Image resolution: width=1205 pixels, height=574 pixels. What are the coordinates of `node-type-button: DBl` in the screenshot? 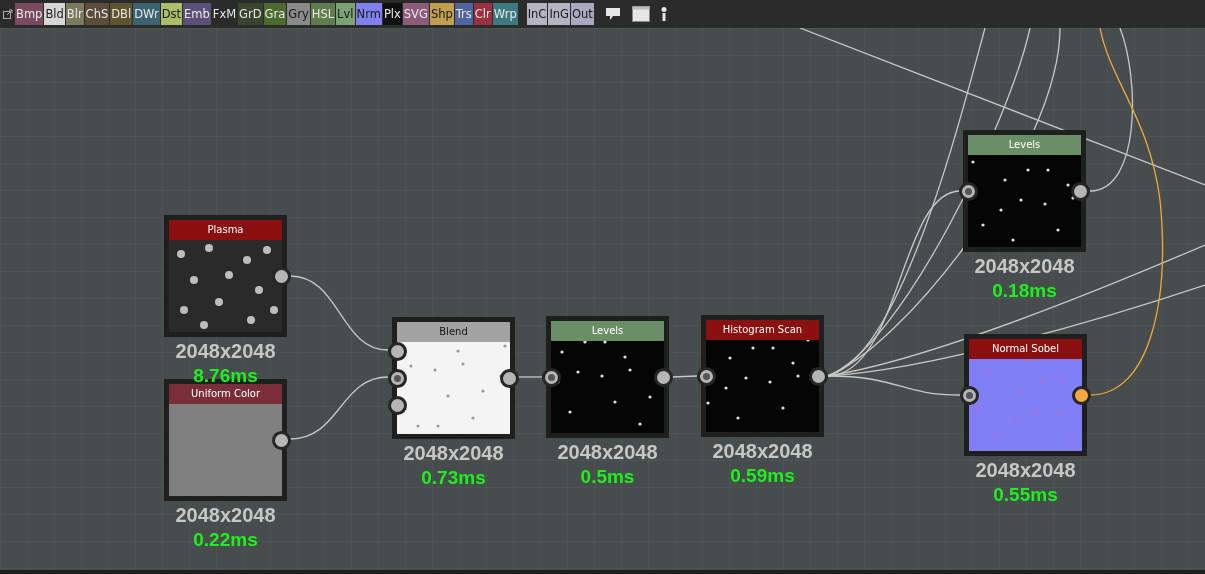 It's located at (121, 14).